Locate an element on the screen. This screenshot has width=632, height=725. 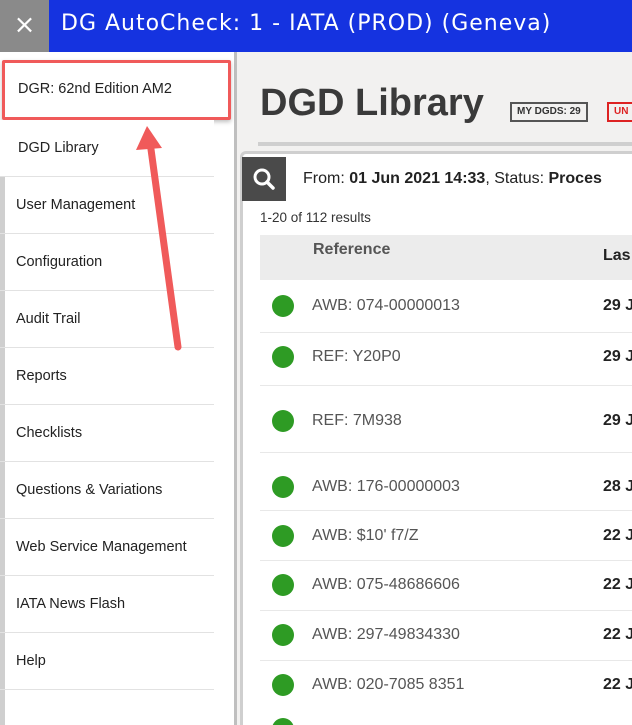
sidebar-item-dgd-library: DGD Library is located at coordinates (107, 148).